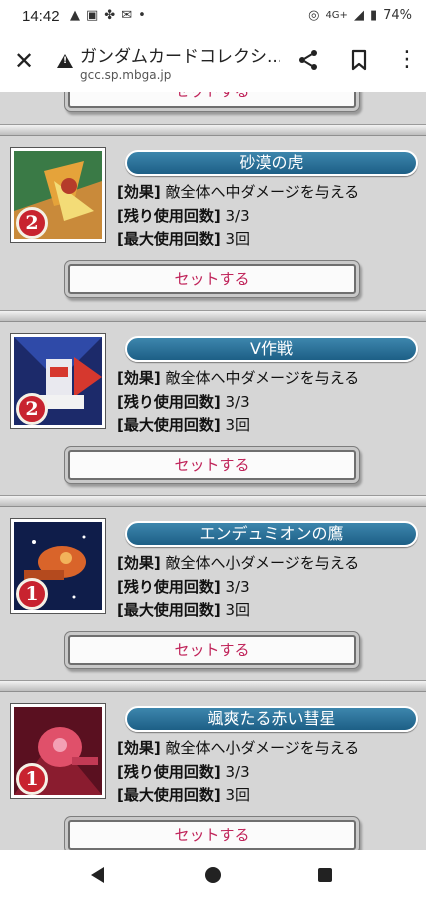 The height and width of the screenshot is (900, 426). I want to click on back-icon, so click(97, 875).